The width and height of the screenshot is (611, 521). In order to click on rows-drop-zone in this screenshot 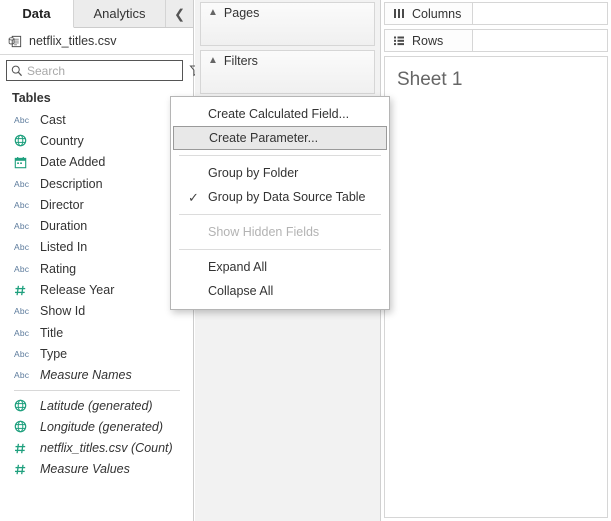, I will do `click(540, 40)`.